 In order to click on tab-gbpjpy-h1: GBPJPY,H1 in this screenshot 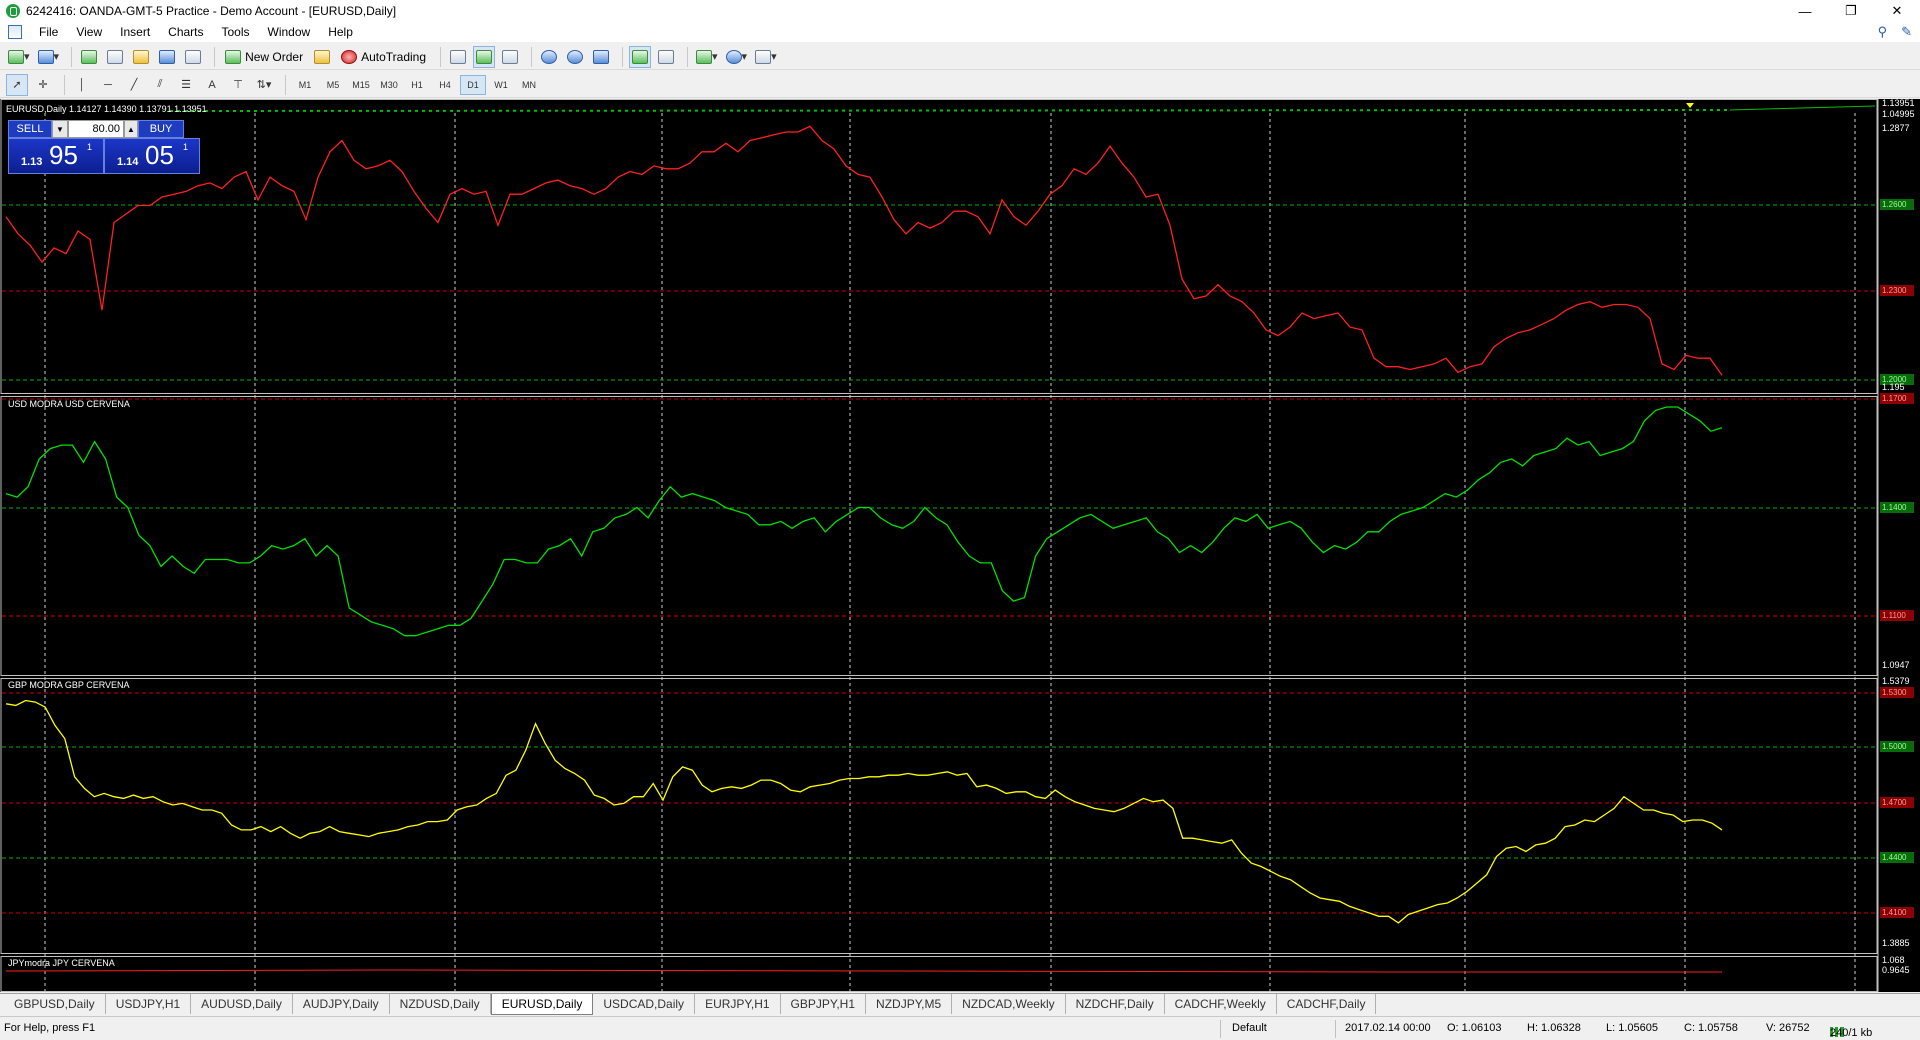, I will do `click(824, 1004)`.